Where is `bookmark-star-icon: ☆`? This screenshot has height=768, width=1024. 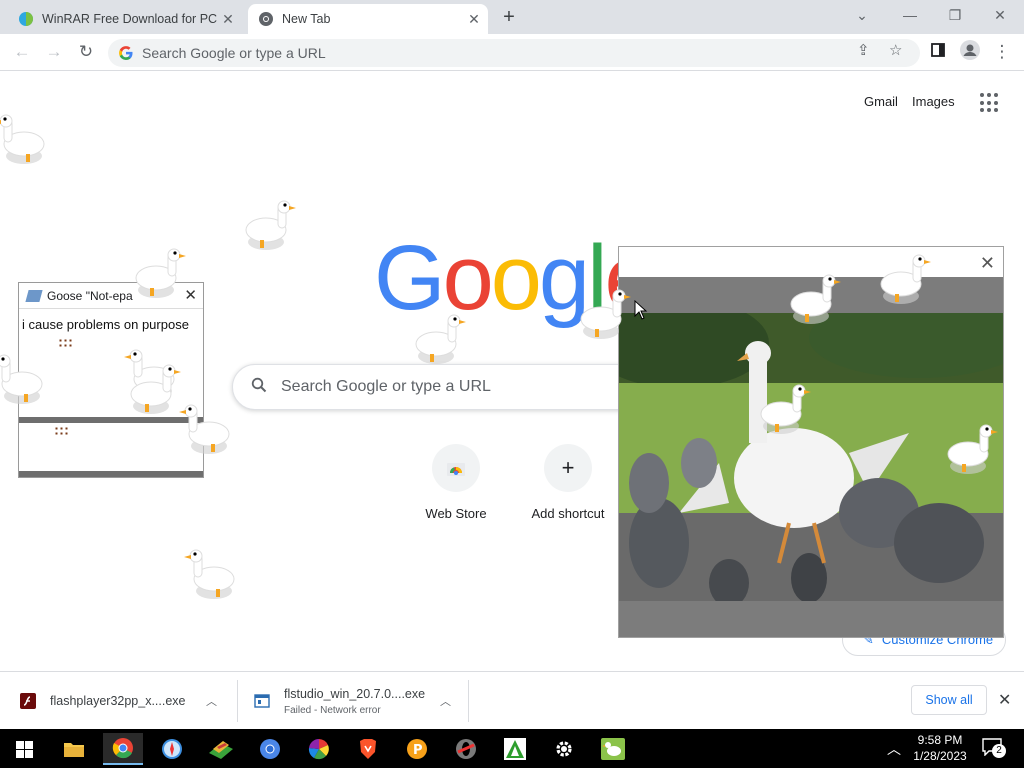
bookmark-star-icon: ☆ is located at coordinates (895, 50).